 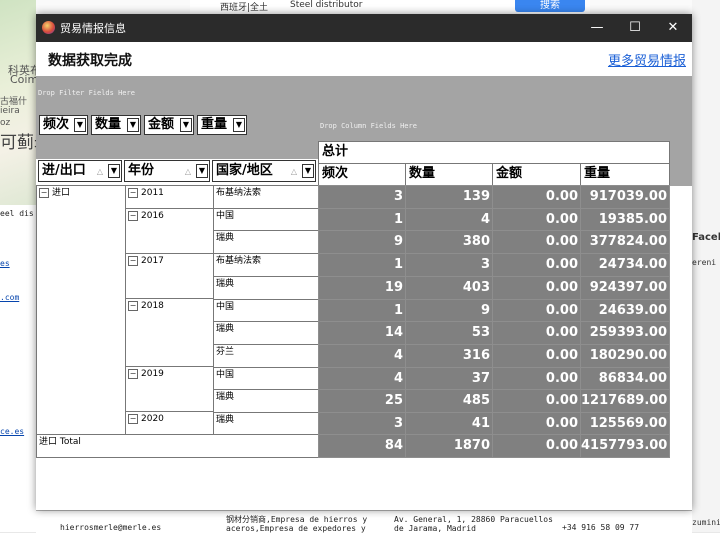 What do you see at coordinates (326, 5) in the screenshot?
I see `search-query: Steel distributor` at bounding box center [326, 5].